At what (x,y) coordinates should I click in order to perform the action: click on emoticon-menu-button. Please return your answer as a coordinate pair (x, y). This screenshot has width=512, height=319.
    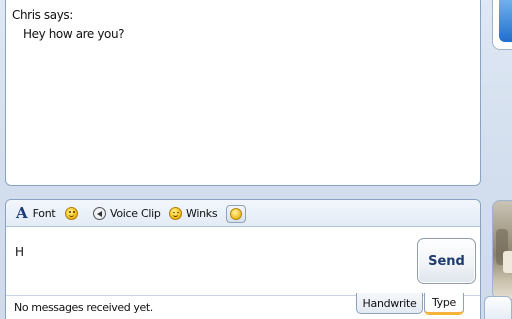
    Looking at the image, I should click on (236, 213).